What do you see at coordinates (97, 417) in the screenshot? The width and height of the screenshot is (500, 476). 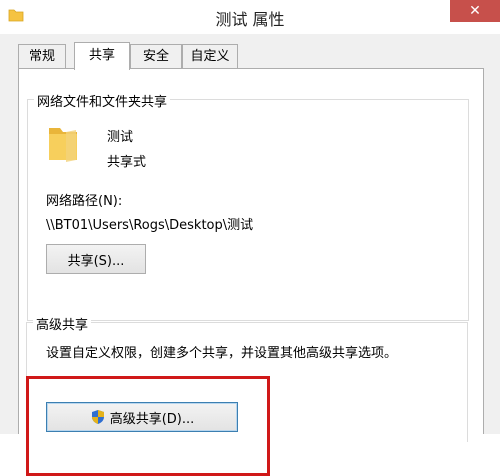 I see `uac-shield-icon` at bounding box center [97, 417].